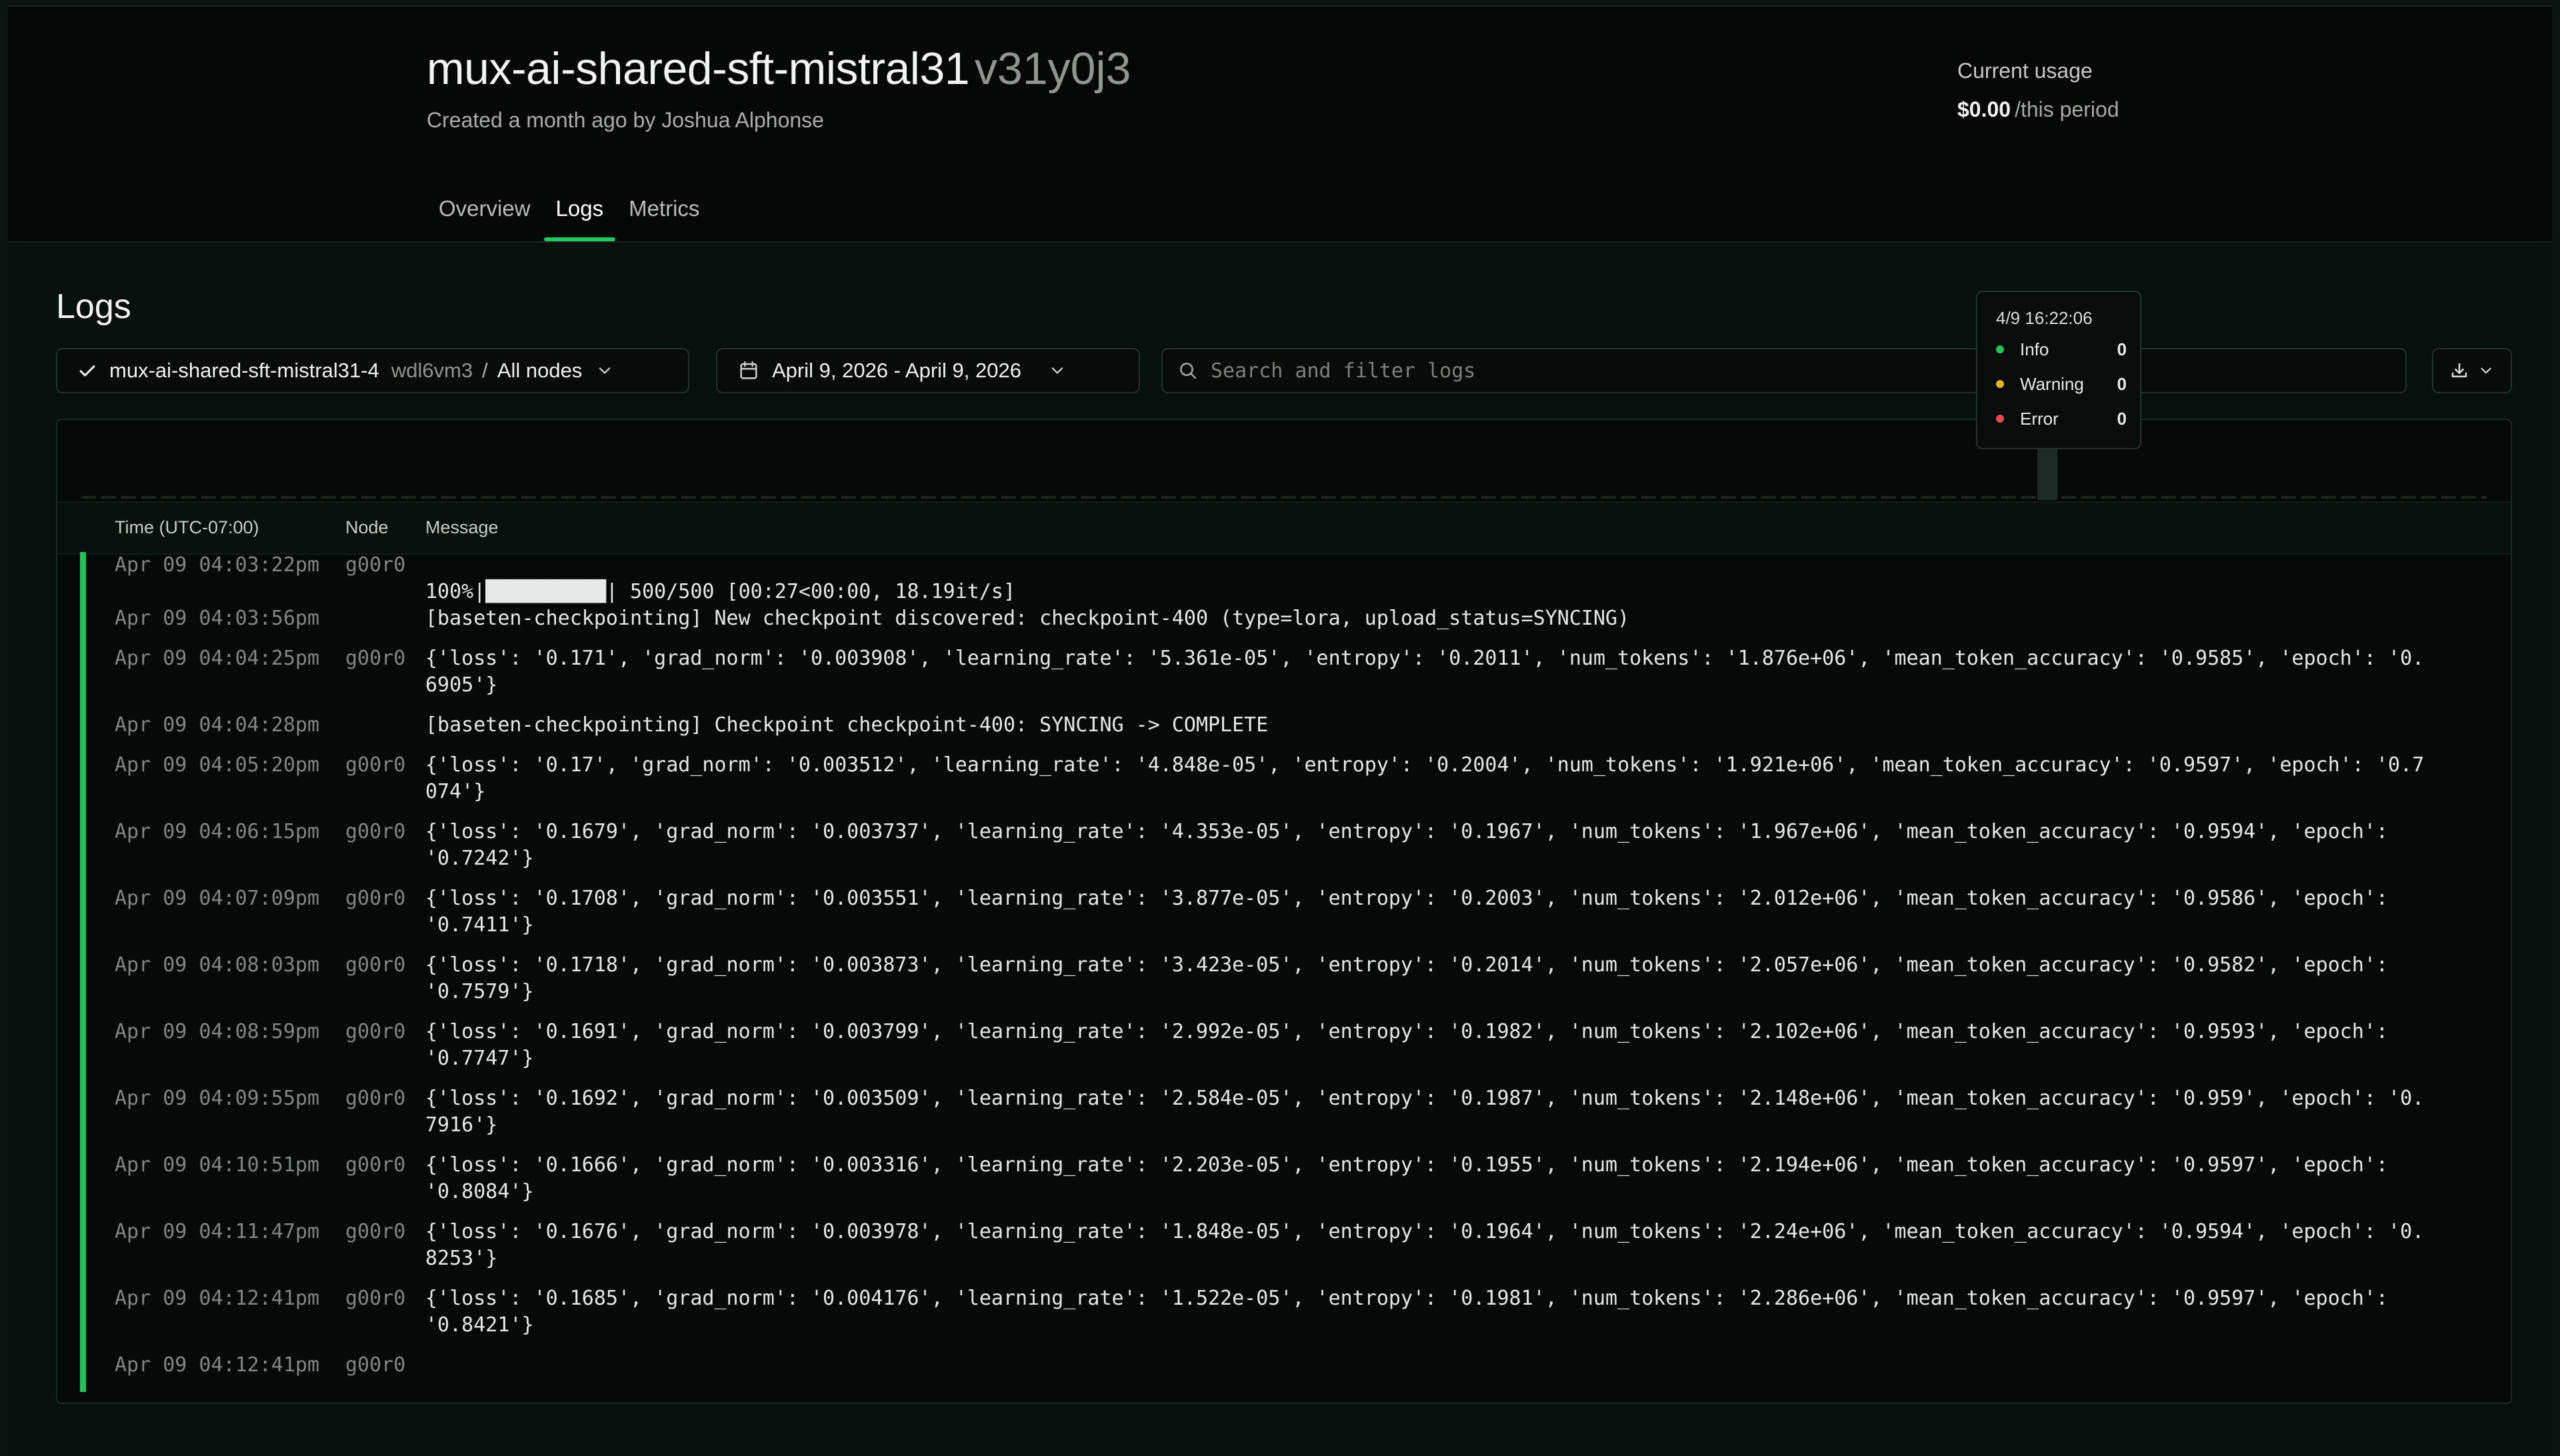  Describe the element at coordinates (217, 1231) in the screenshot. I see `log-time: Apr 09 04:11:47pm` at that location.